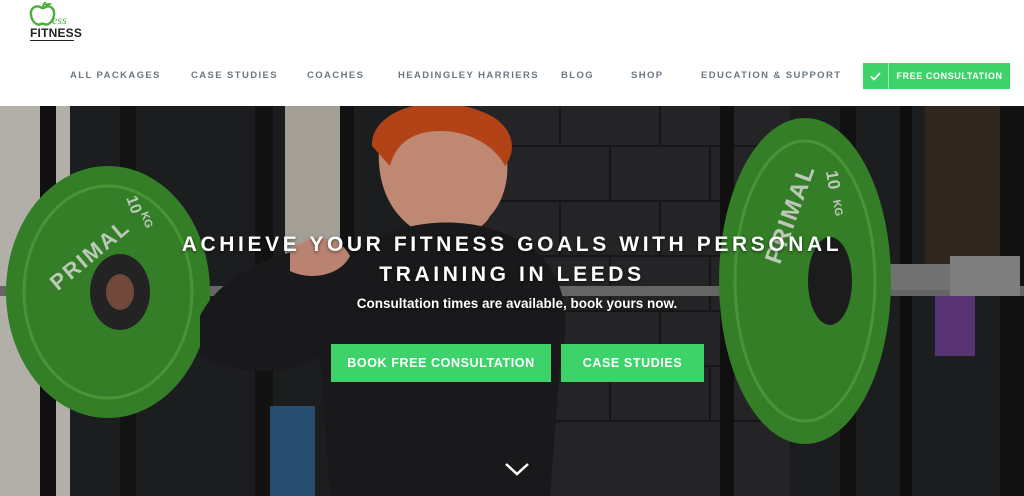  I want to click on nav-item-shop: SHOP, so click(647, 75).